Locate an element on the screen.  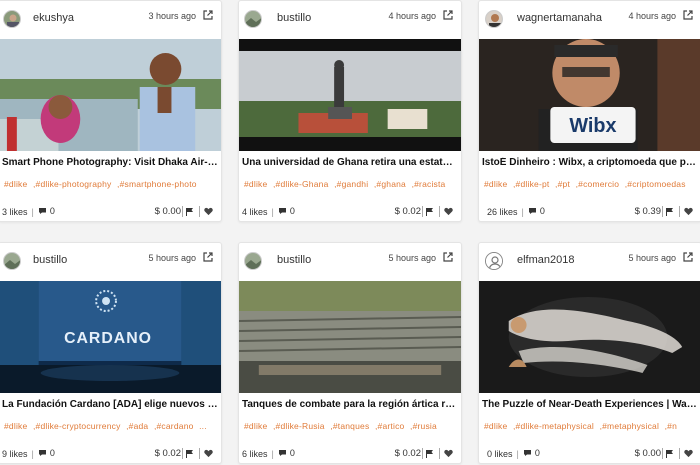
post-time: 5 hours ago is located at coordinates (412, 258).